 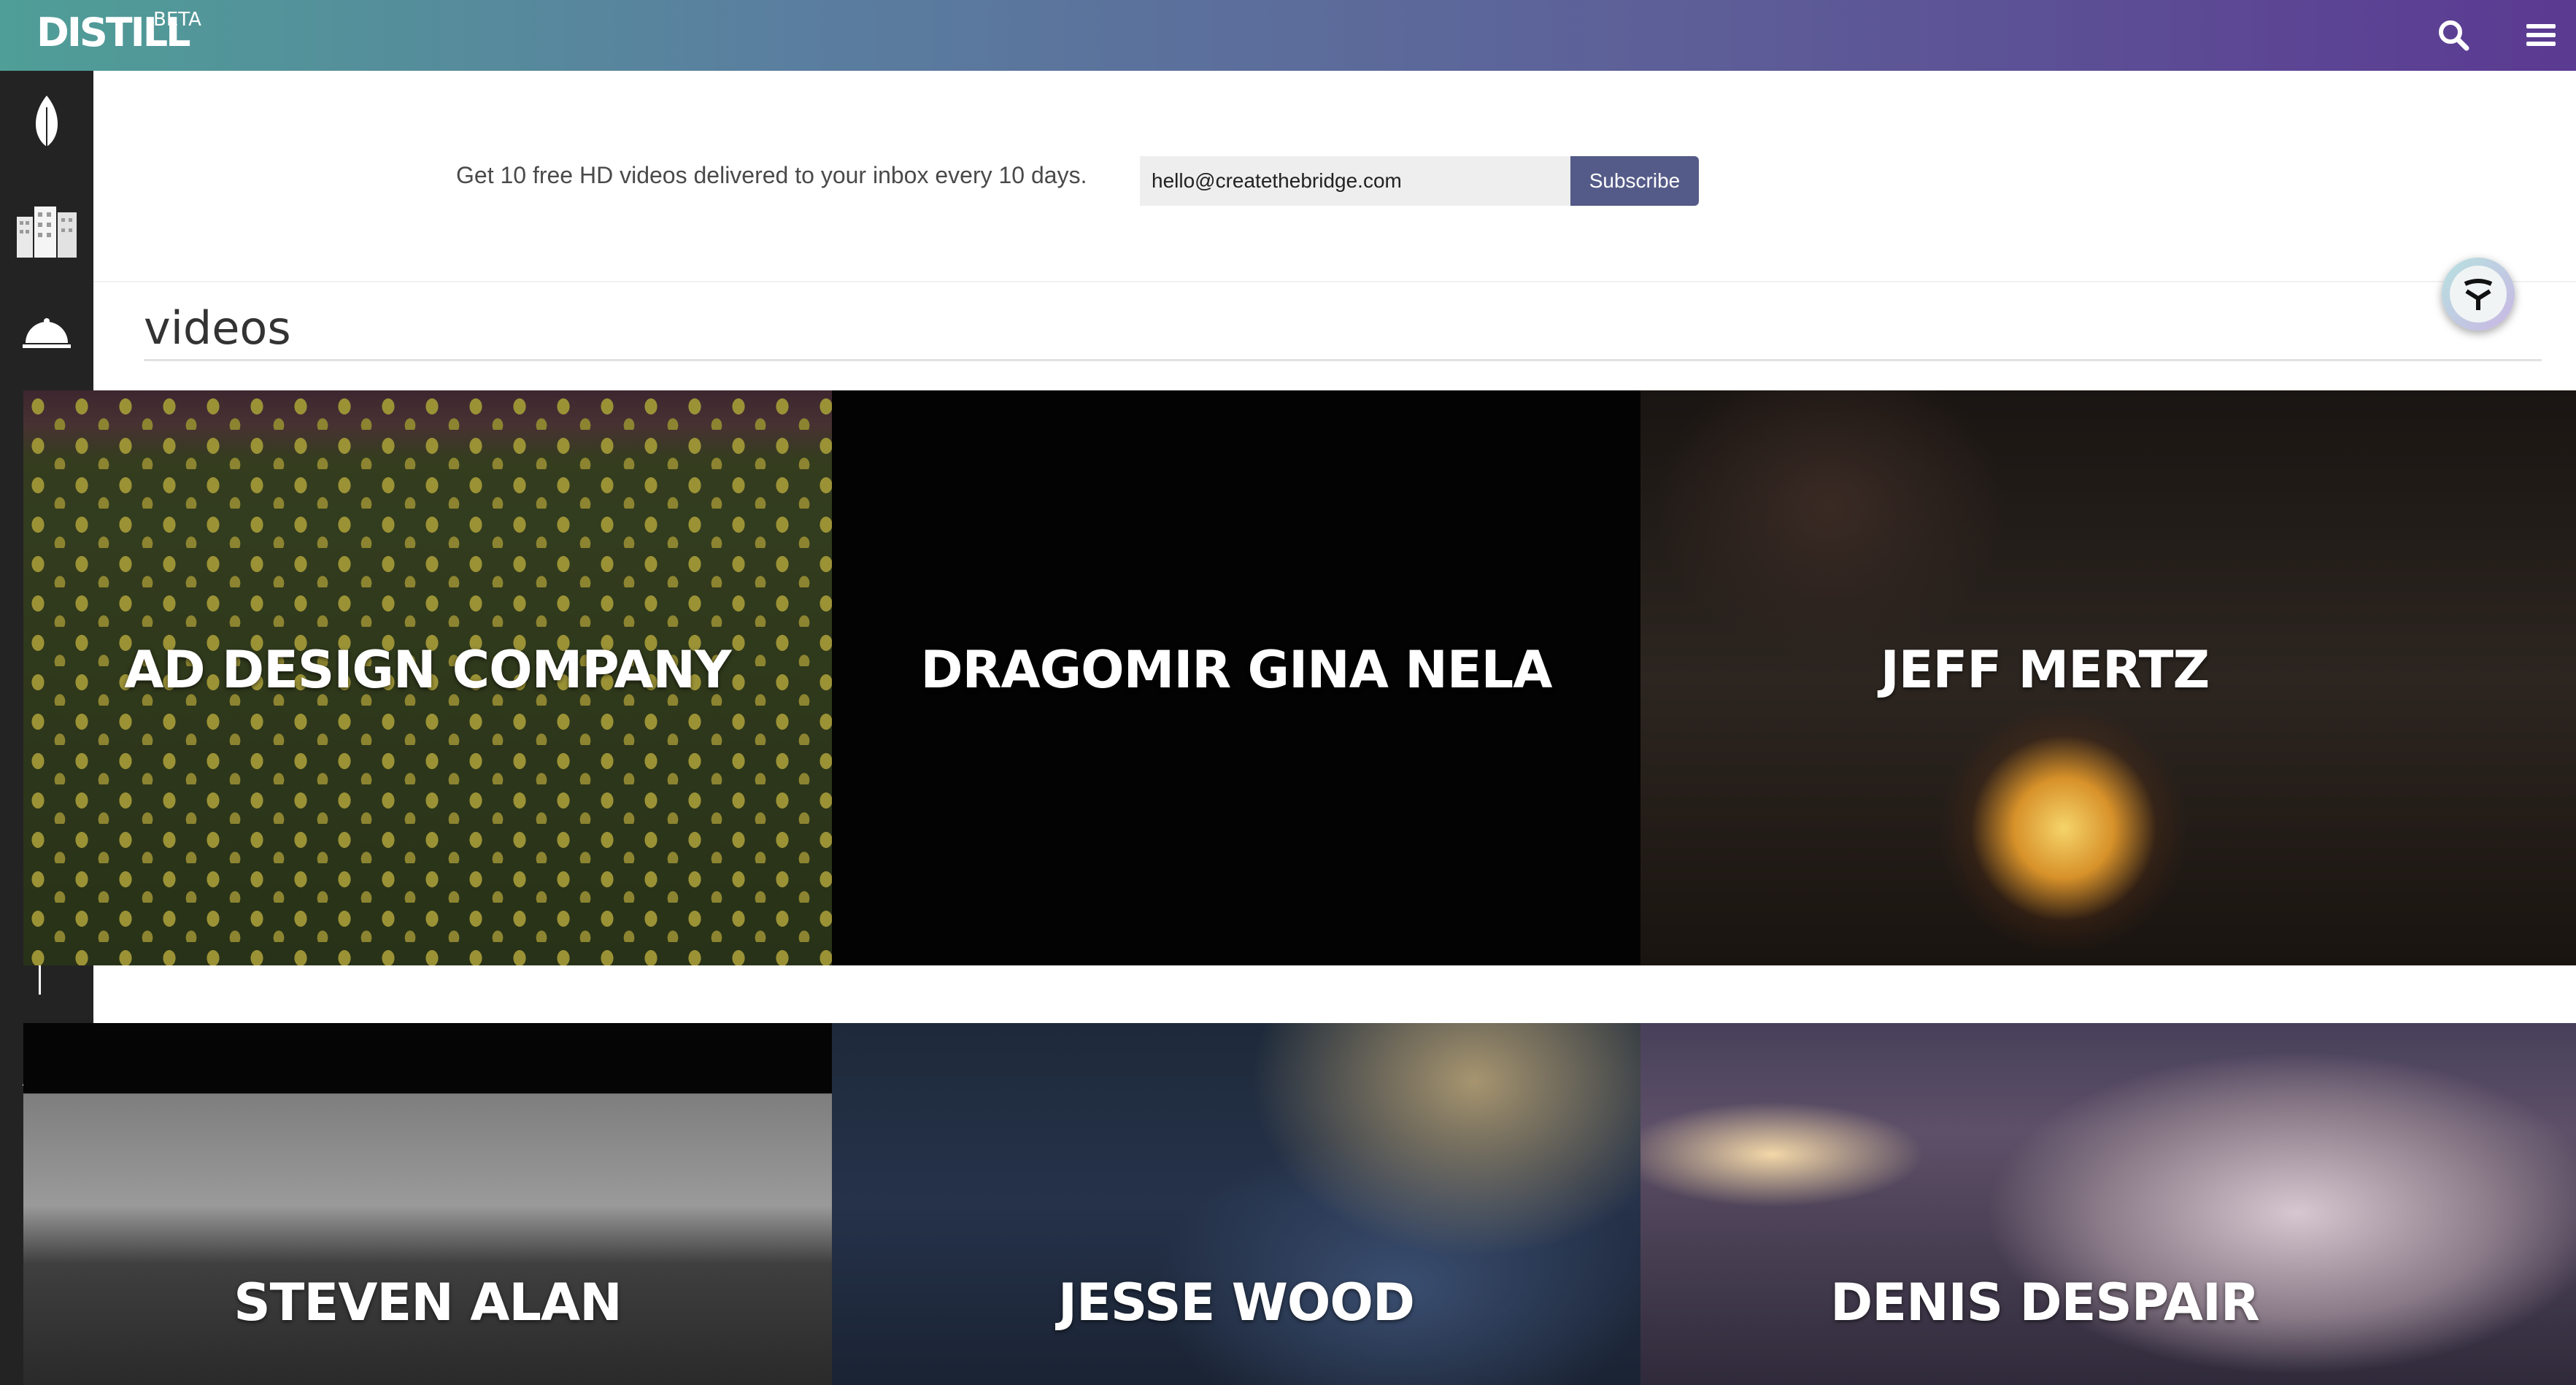 I want to click on video-tile-ad-design-company: AD DESIGN COMPANY, so click(x=427, y=677).